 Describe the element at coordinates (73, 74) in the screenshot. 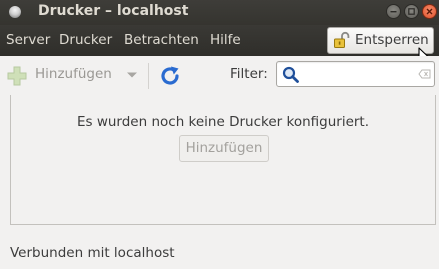

I see `add-printer-button: Hinzufügen` at that location.